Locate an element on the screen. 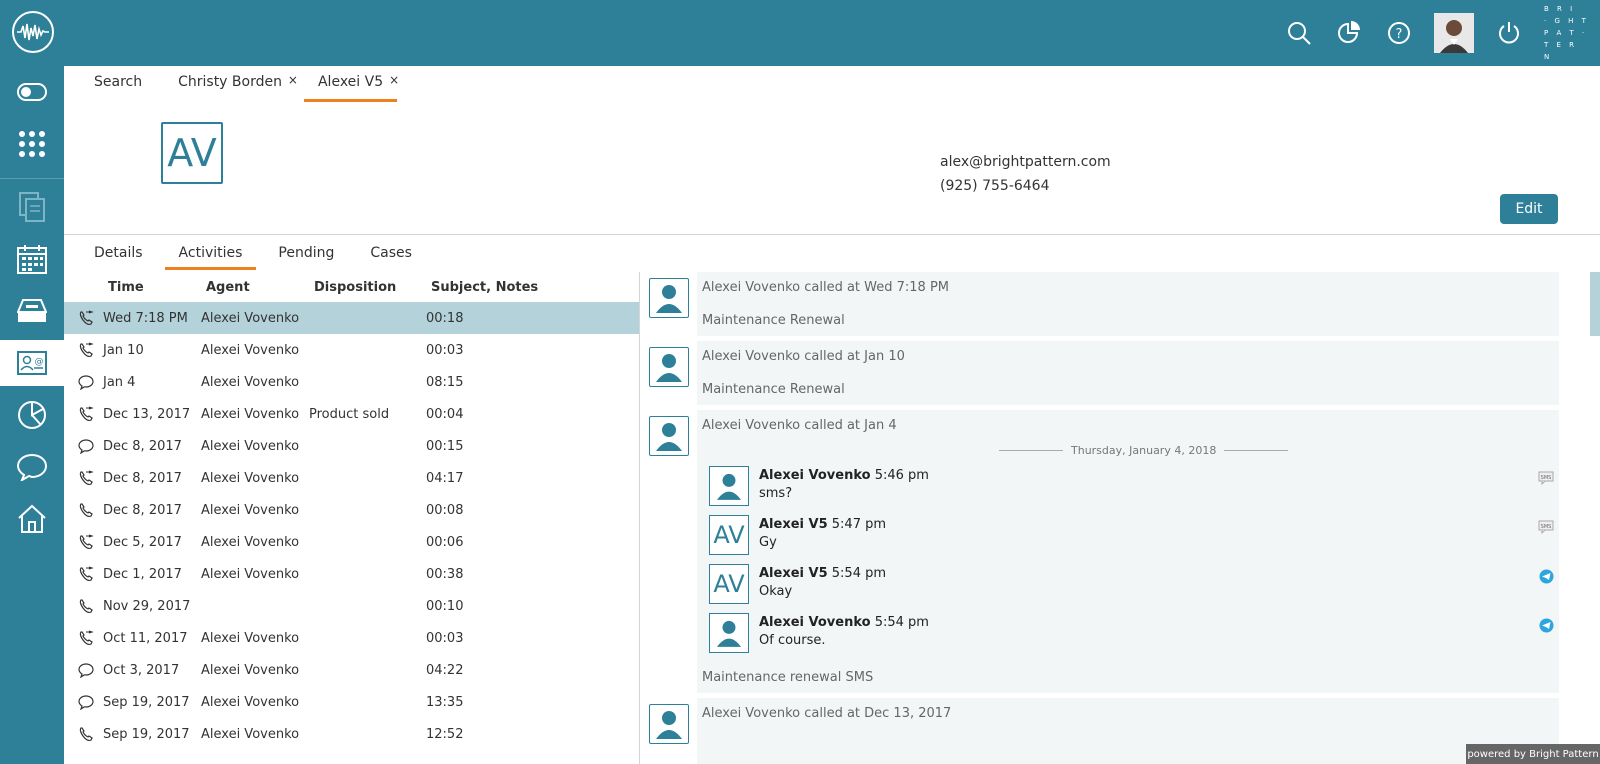 The width and height of the screenshot is (1600, 764). calendar-icon is located at coordinates (32, 259).